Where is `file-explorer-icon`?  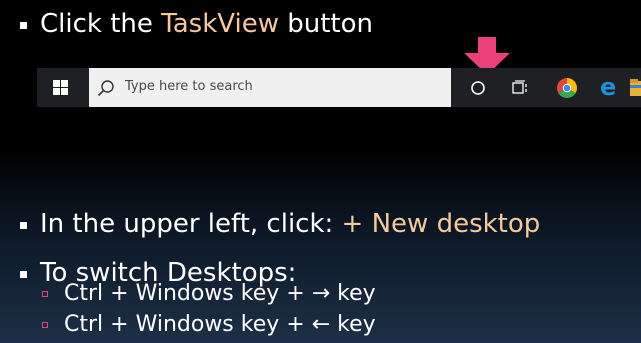
file-explorer-icon is located at coordinates (635, 87).